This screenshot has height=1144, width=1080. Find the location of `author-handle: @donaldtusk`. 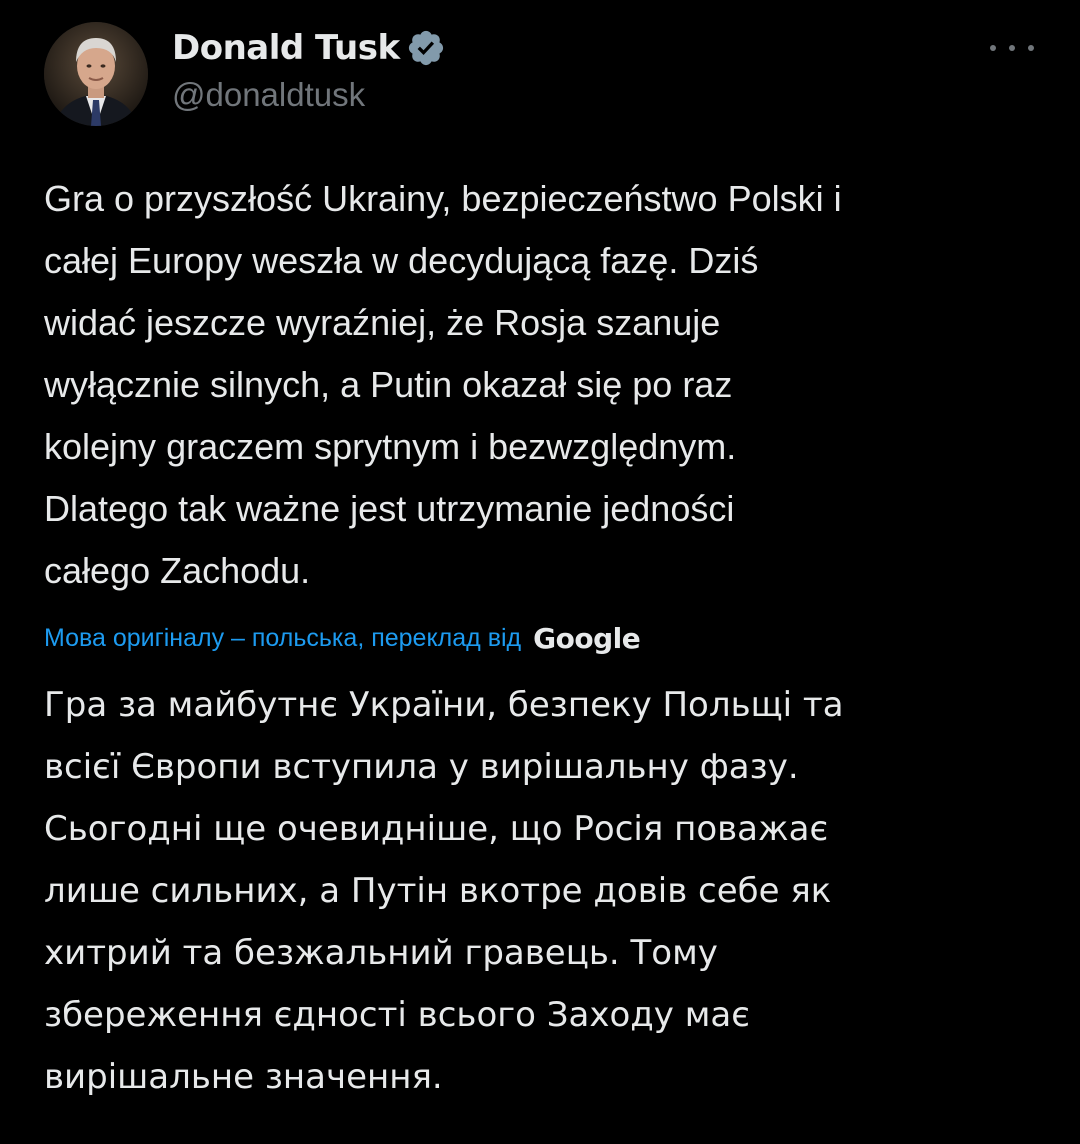

author-handle: @donaldtusk is located at coordinates (309, 95).